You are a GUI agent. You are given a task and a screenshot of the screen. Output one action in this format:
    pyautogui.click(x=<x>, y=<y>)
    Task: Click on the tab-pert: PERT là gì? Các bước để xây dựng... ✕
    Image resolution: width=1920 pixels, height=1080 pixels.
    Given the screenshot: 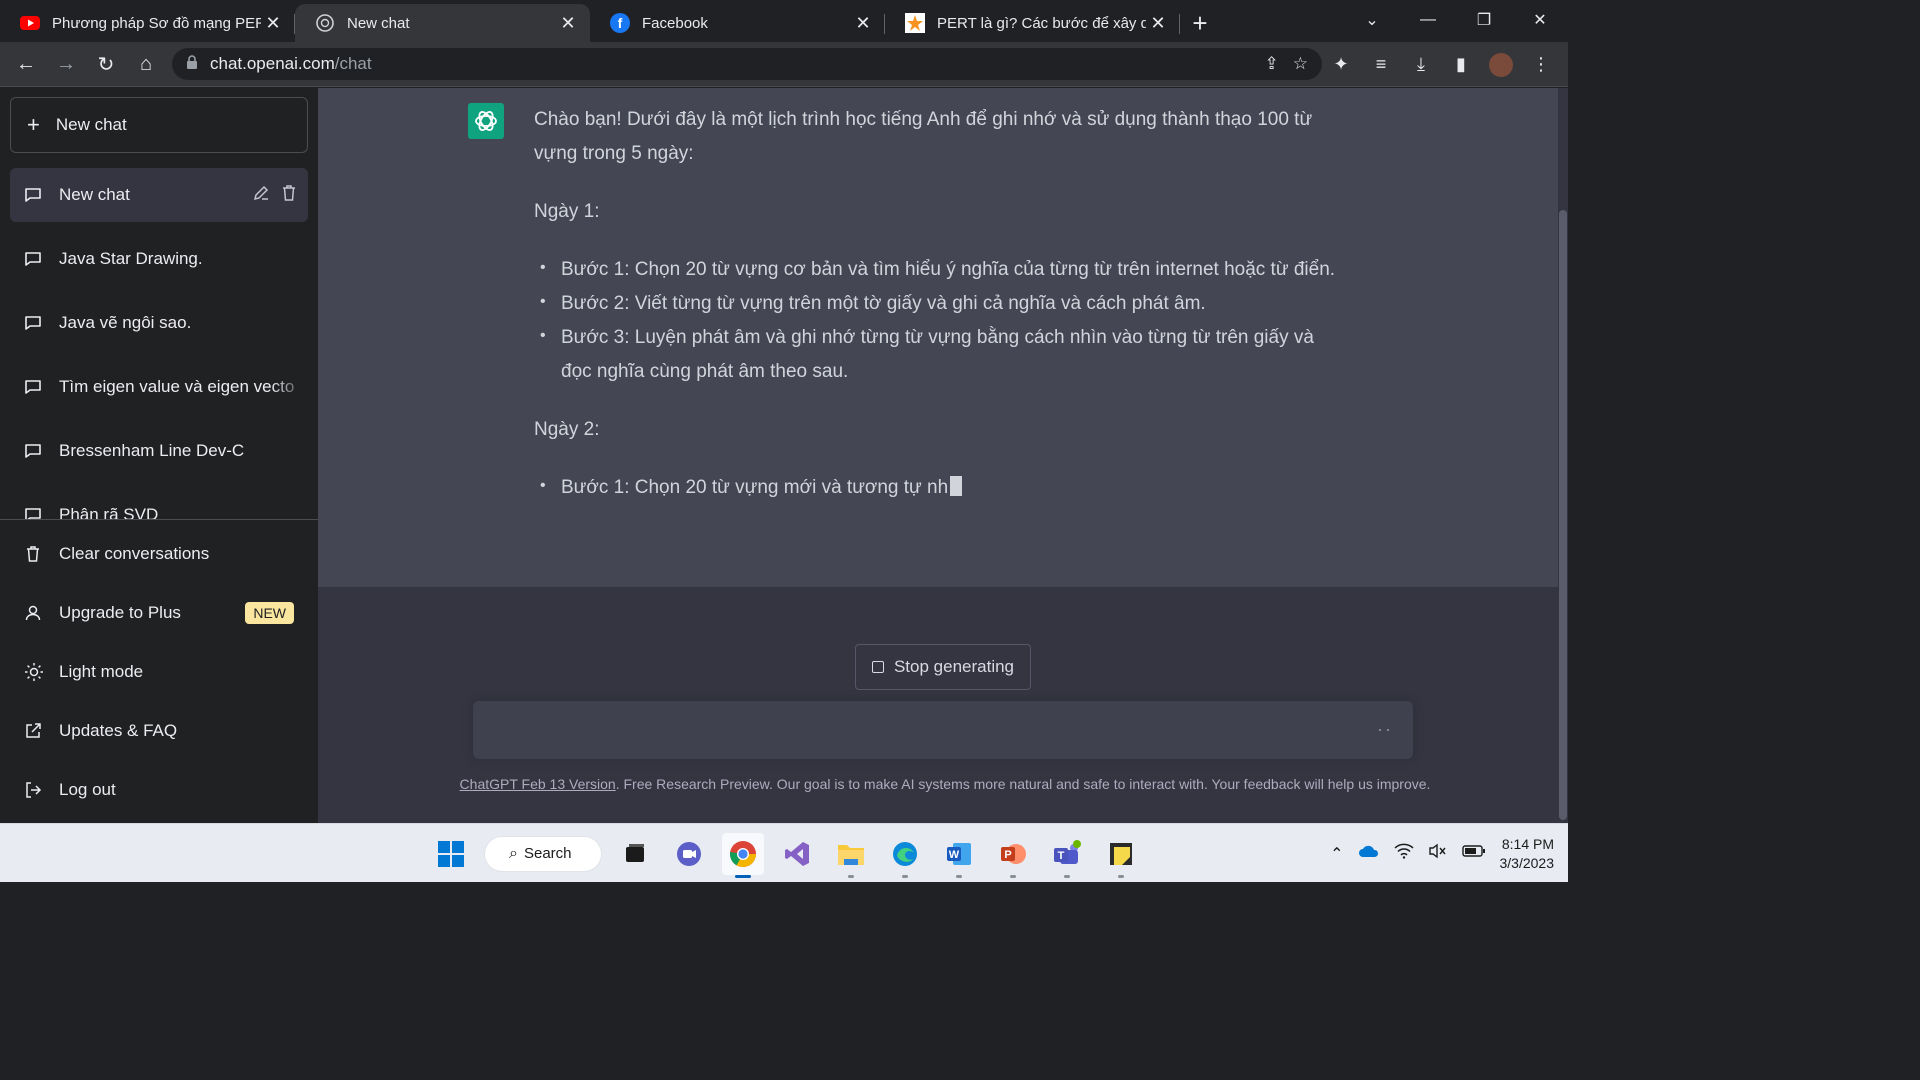 What is the action you would take?
    pyautogui.click(x=1032, y=23)
    